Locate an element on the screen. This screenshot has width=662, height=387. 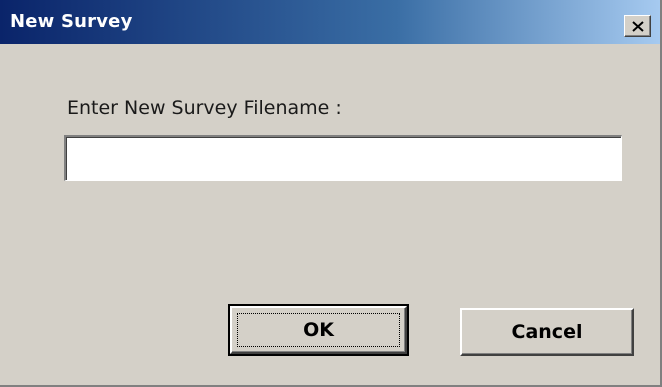
cancel-button-label: Cancel is located at coordinates (547, 332).